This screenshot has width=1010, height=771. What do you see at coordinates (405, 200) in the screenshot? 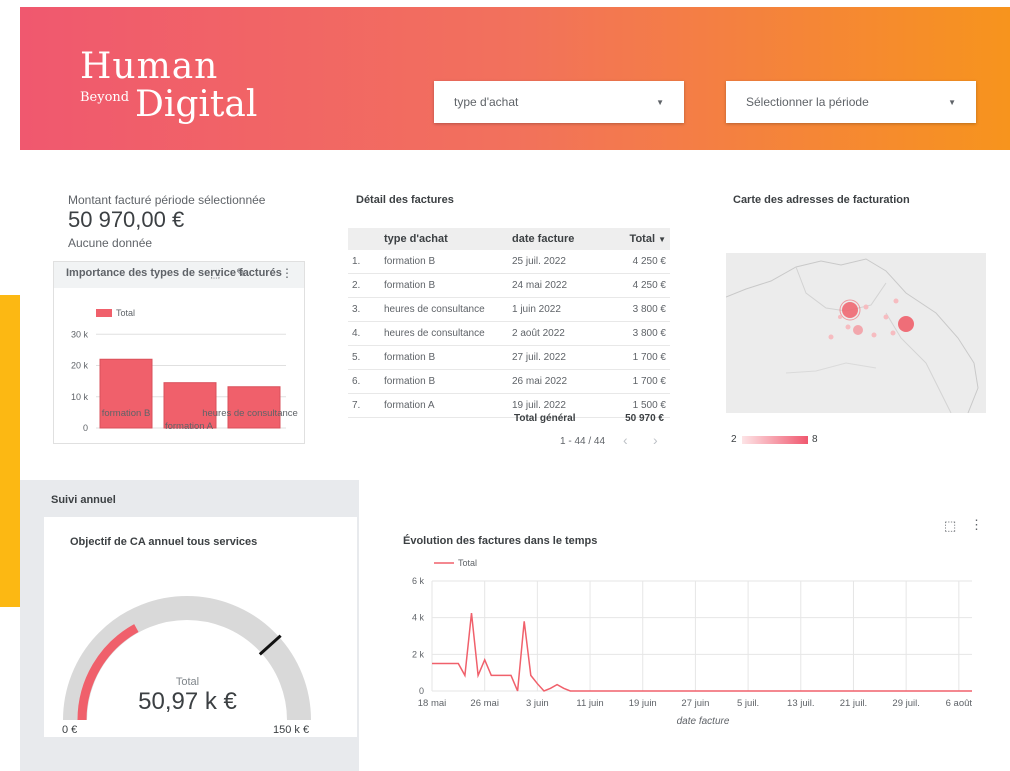
I see `invoices-title: Détail des factures` at bounding box center [405, 200].